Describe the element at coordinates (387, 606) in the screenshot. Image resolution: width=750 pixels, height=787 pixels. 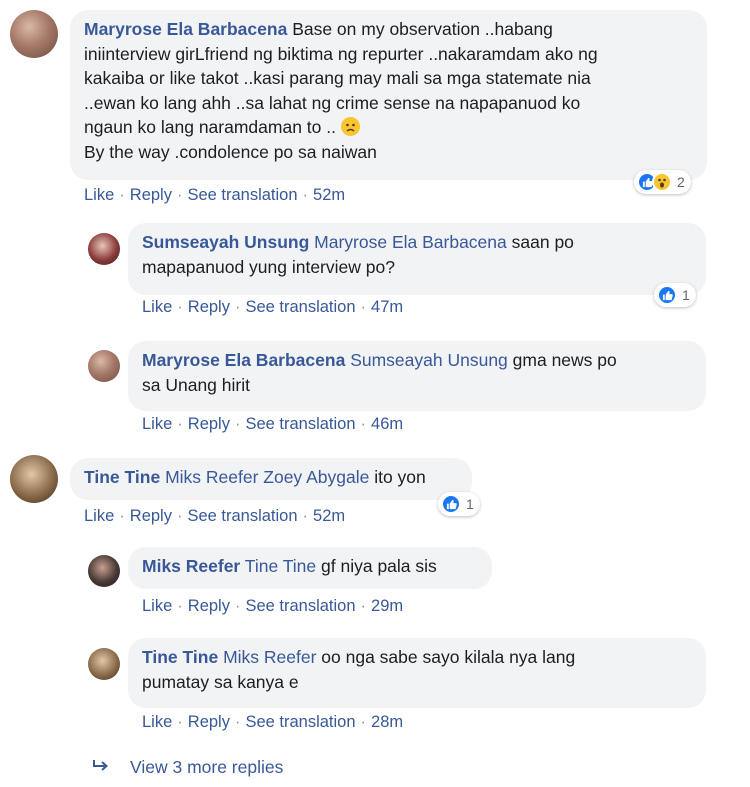
I see `timestamp: 29m` at that location.